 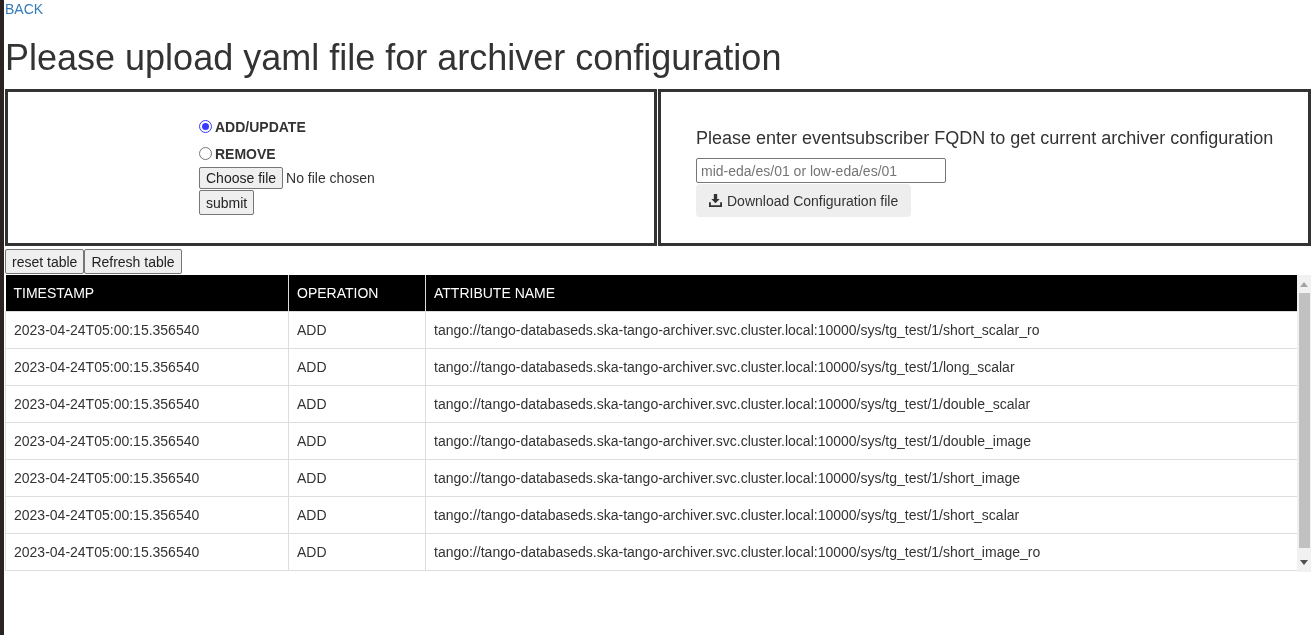 I want to click on submit-button: submit, so click(x=227, y=202).